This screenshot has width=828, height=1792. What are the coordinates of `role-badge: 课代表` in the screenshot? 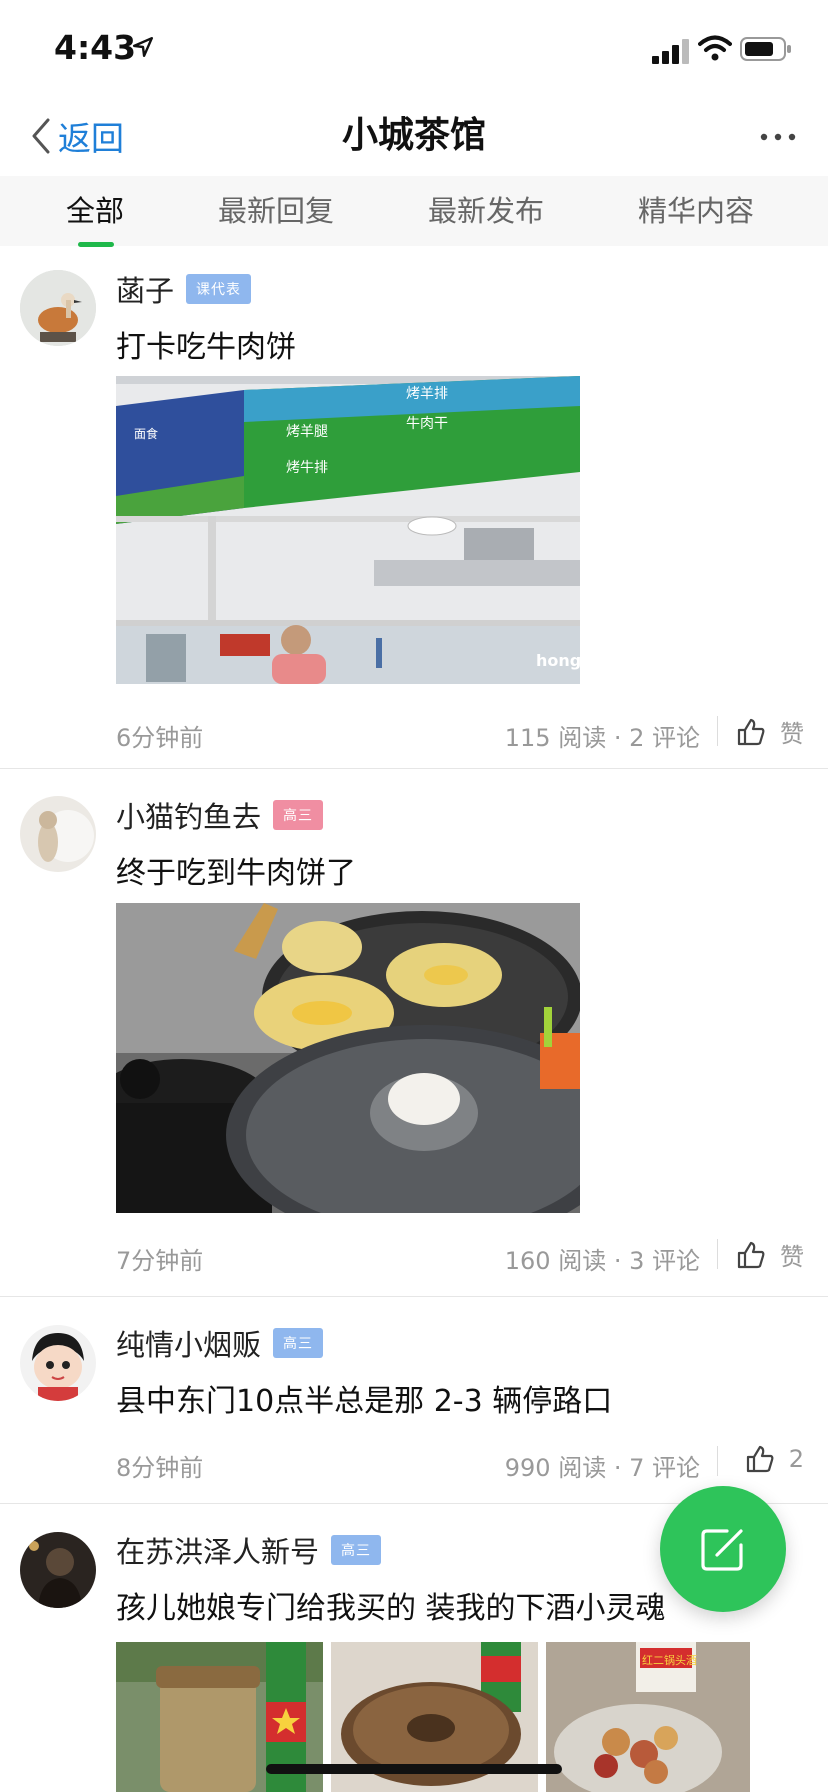 It's located at (219, 289).